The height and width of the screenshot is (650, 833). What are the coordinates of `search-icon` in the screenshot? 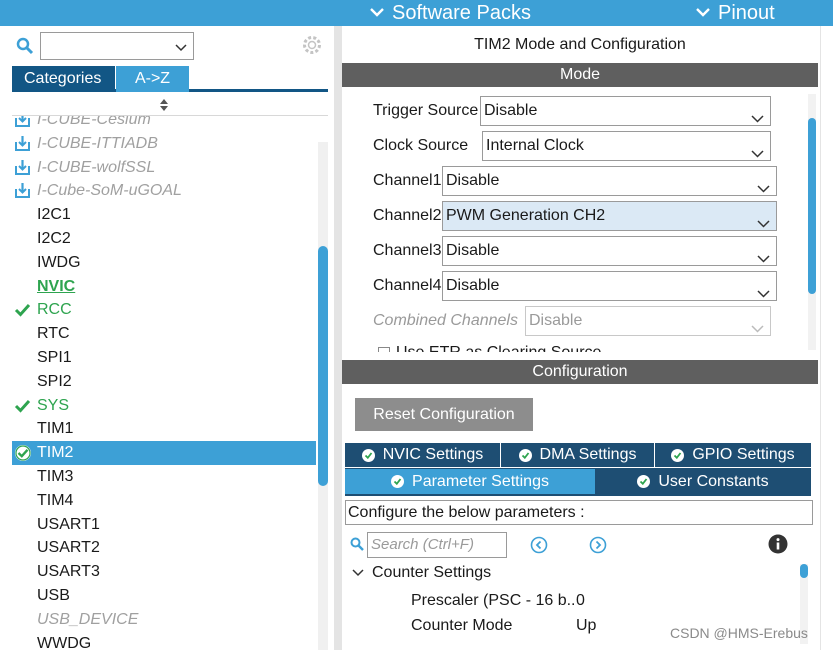 It's located at (25, 46).